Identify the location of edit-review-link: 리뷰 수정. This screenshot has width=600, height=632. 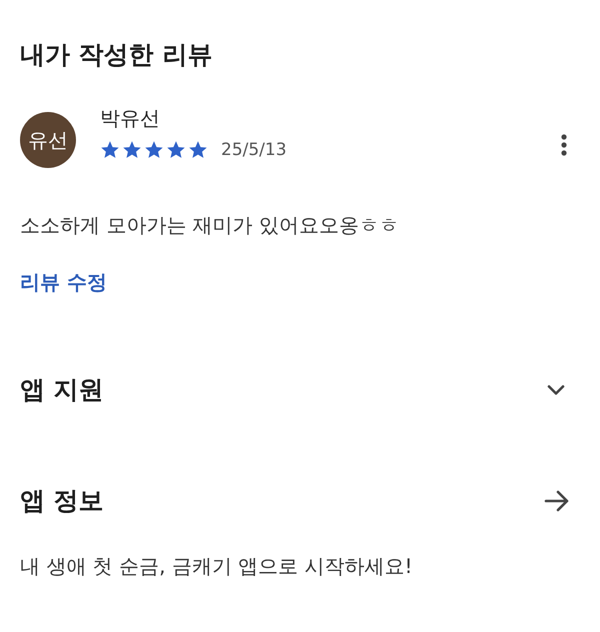
(63, 282).